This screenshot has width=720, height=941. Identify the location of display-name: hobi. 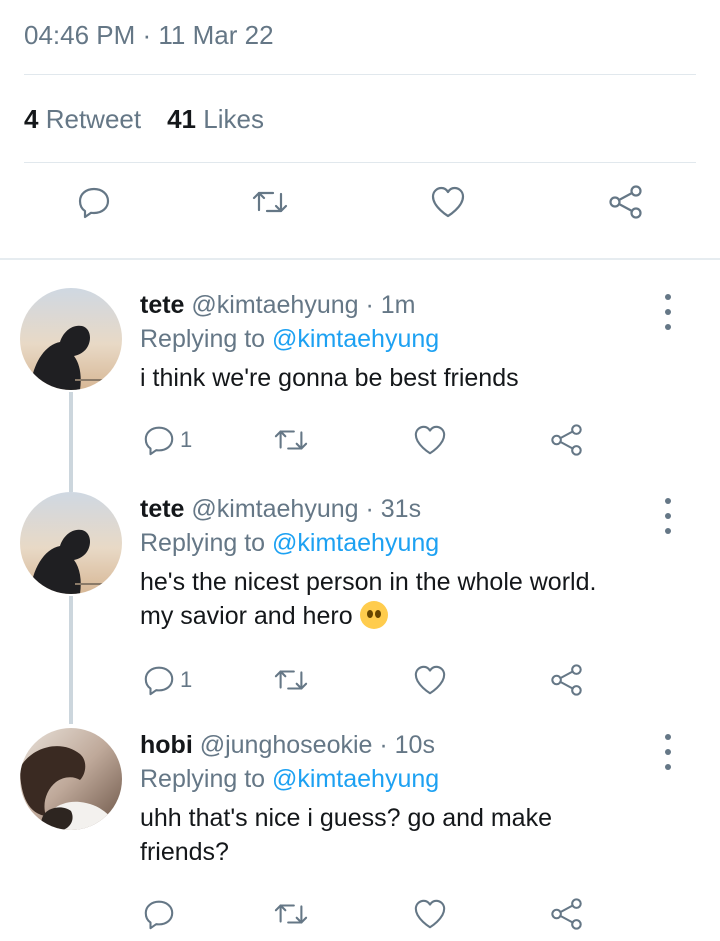
(166, 745).